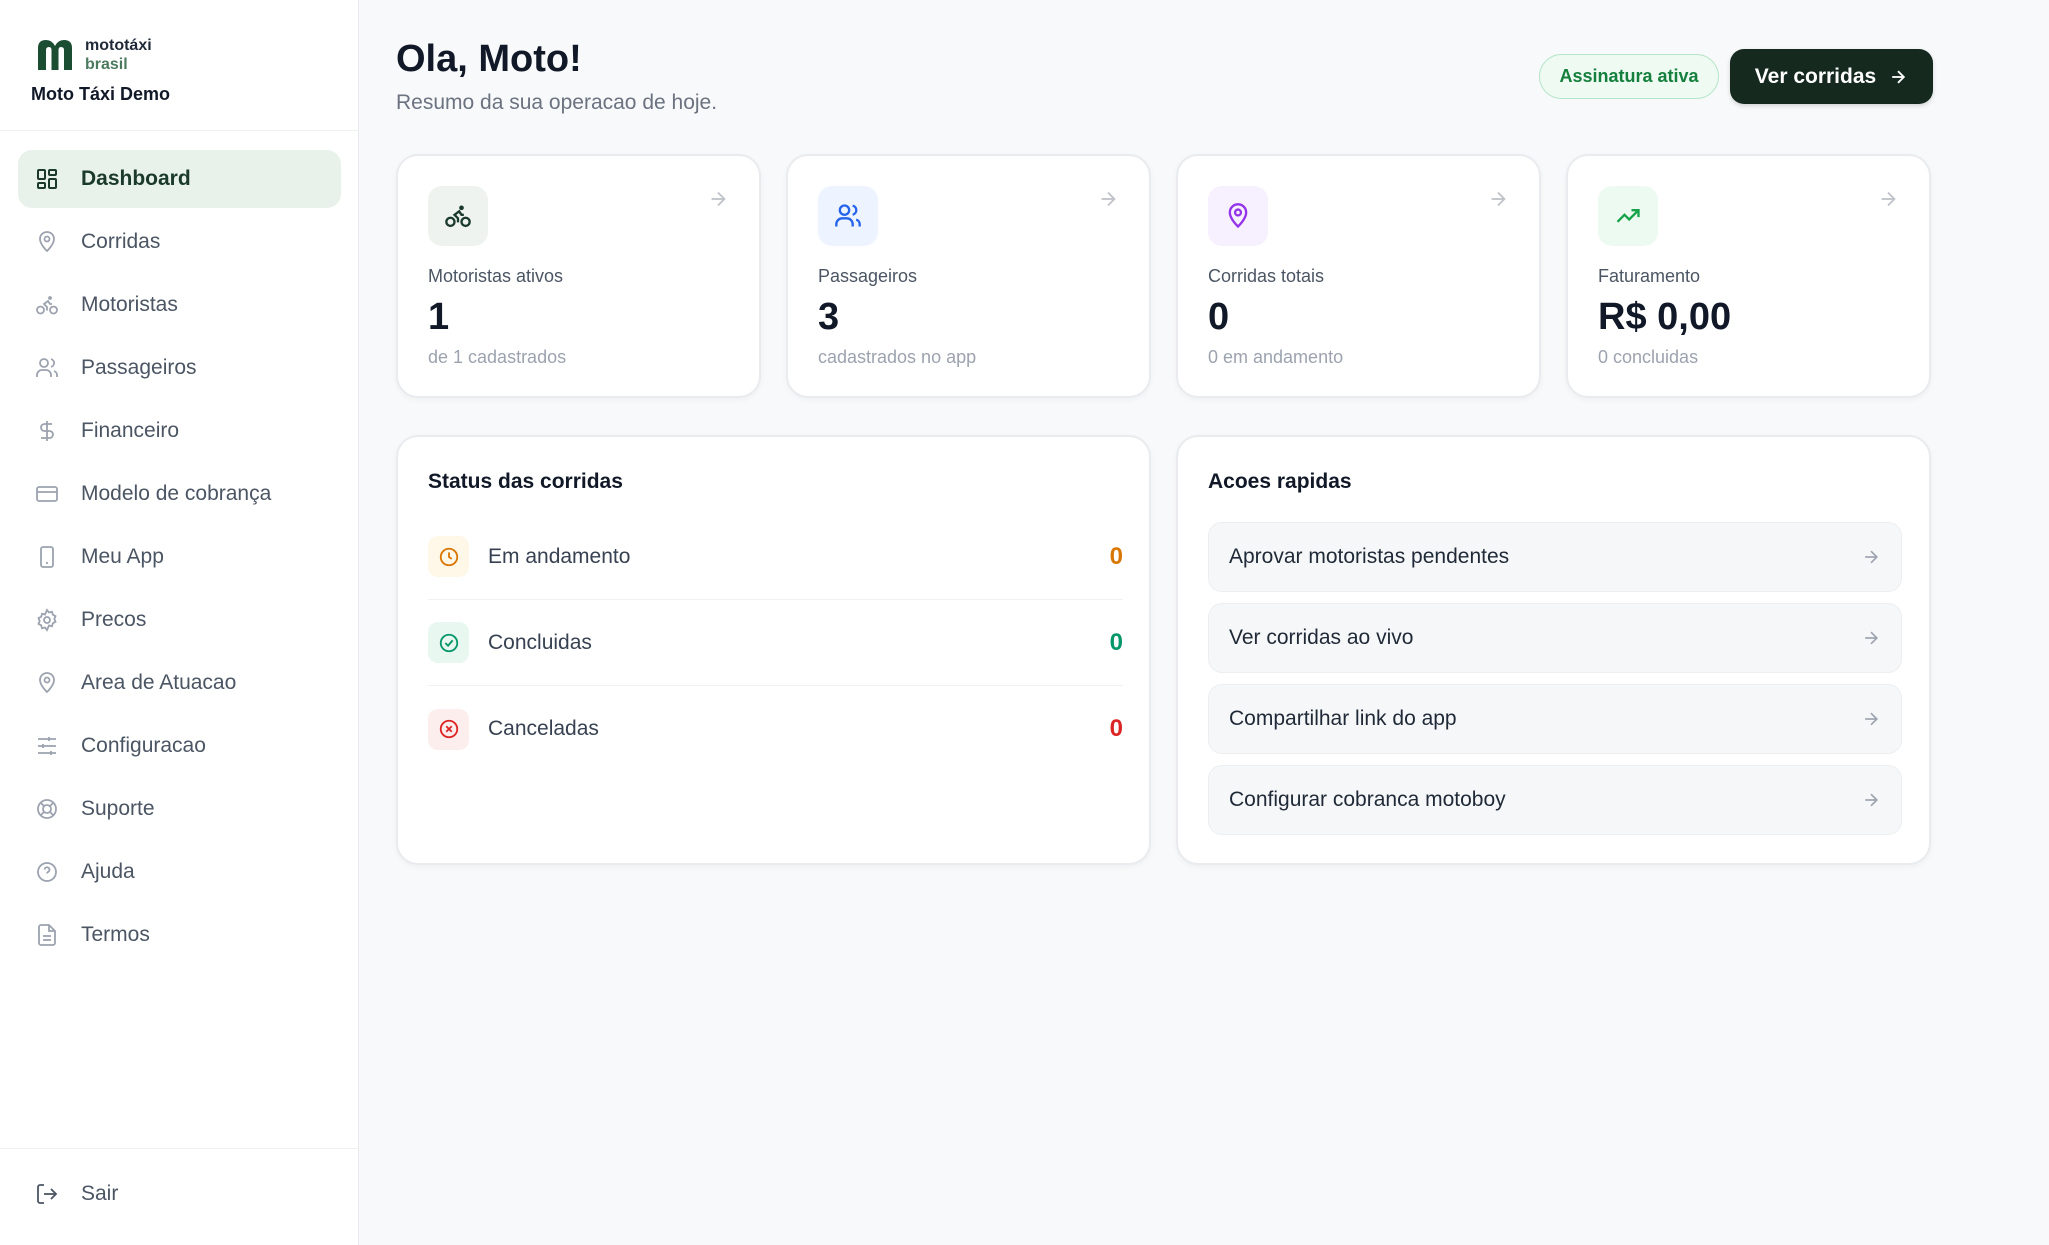 The image size is (2049, 1245). What do you see at coordinates (775, 643) in the screenshot?
I see `status-row-concluidas: Concluidas 0` at bounding box center [775, 643].